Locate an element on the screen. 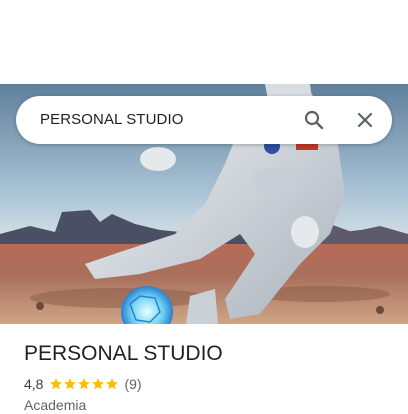 The width and height of the screenshot is (408, 414). rating-row: 4,8 (9) is located at coordinates (83, 384).